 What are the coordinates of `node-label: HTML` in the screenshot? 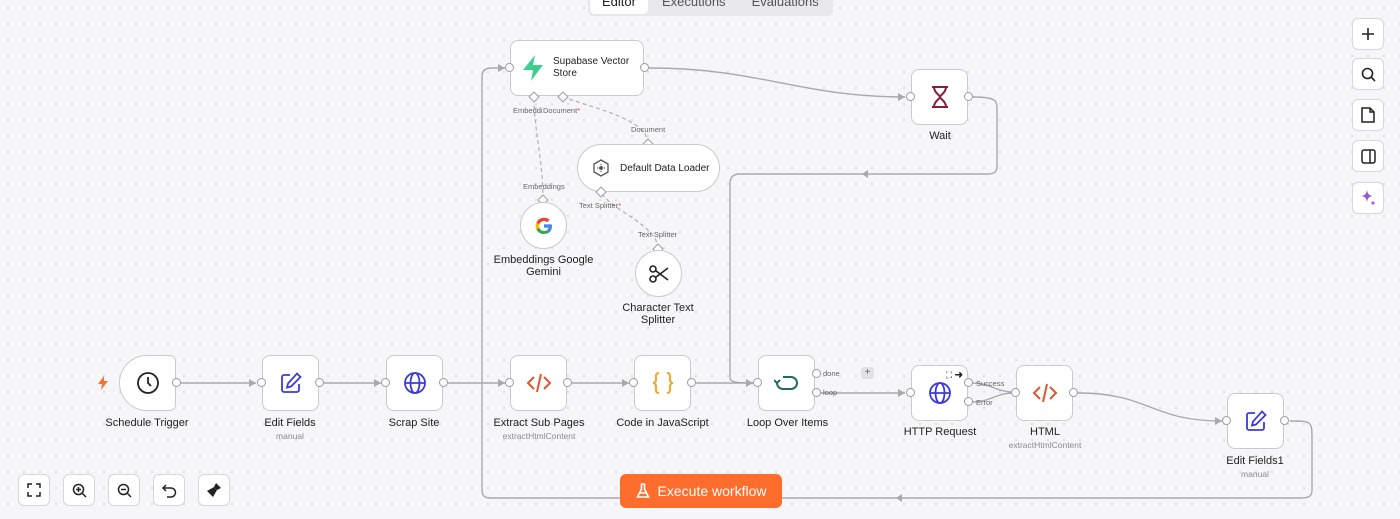 It's located at (1045, 432).